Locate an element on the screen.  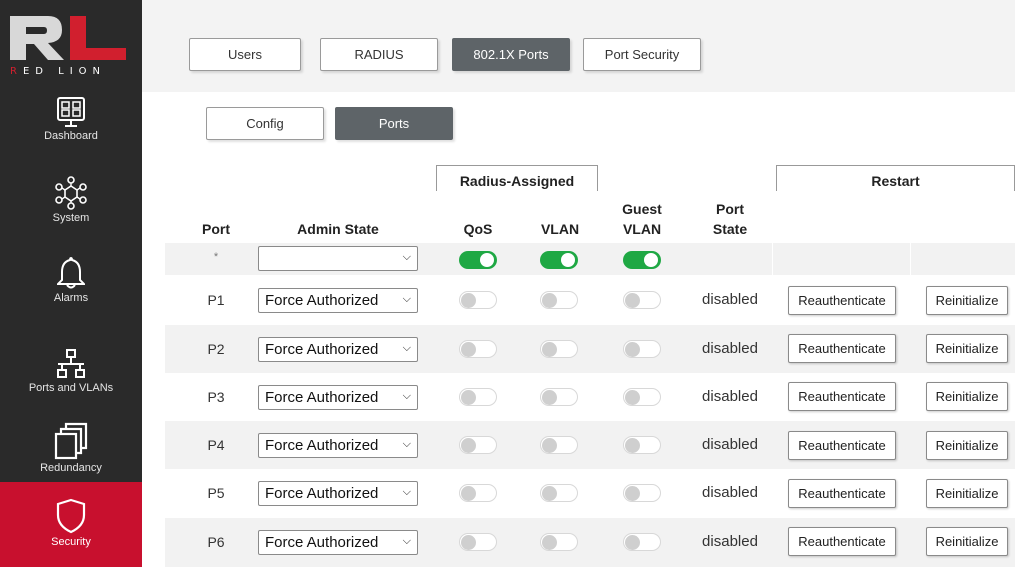
col-header-port: Port is located at coordinates (216, 229).